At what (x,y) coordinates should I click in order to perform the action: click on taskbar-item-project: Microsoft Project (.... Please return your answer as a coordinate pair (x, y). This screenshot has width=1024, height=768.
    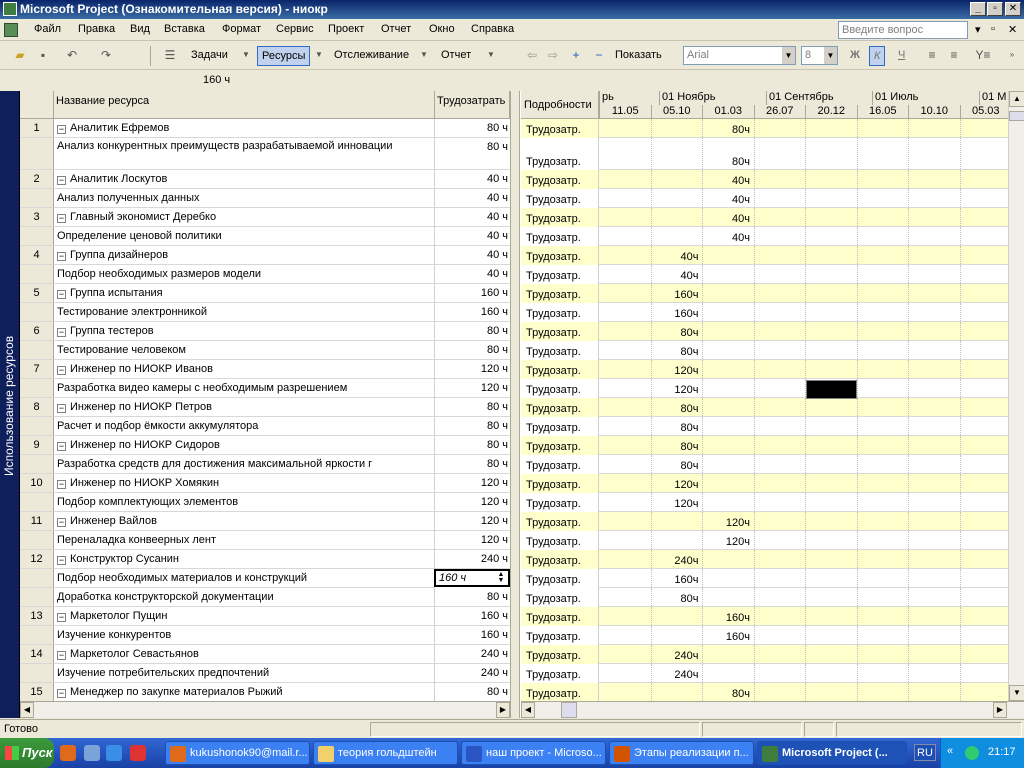
    Looking at the image, I should click on (832, 753).